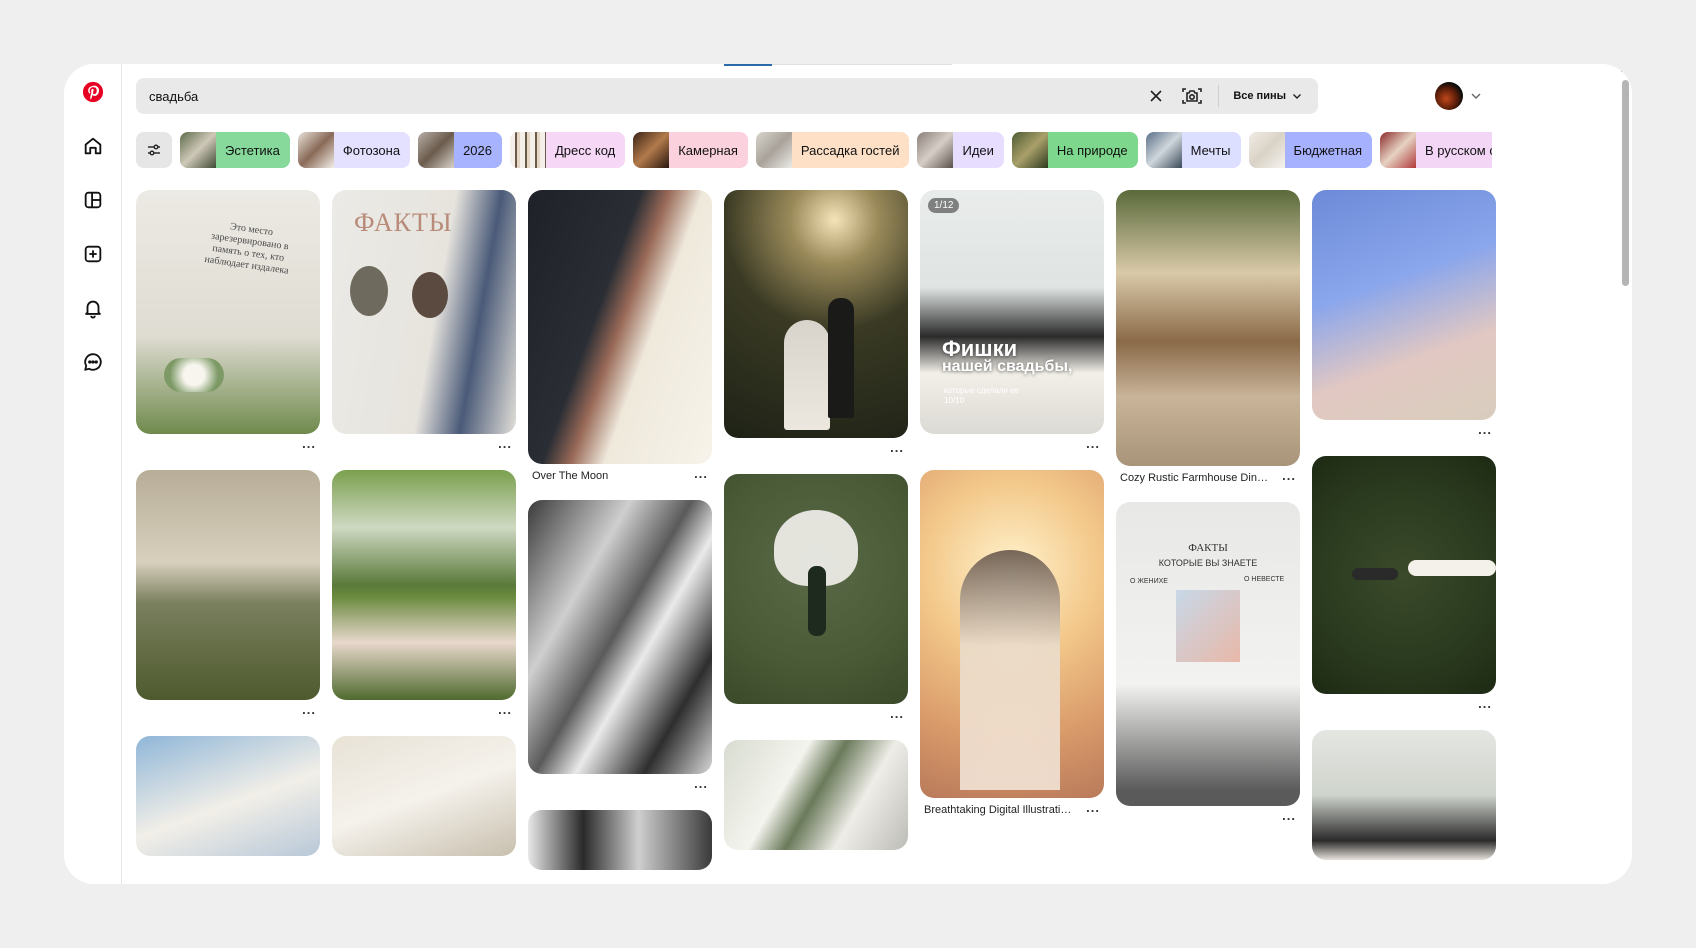  Describe the element at coordinates (1259, 96) in the screenshot. I see `pin-type-label: Все пины` at that location.